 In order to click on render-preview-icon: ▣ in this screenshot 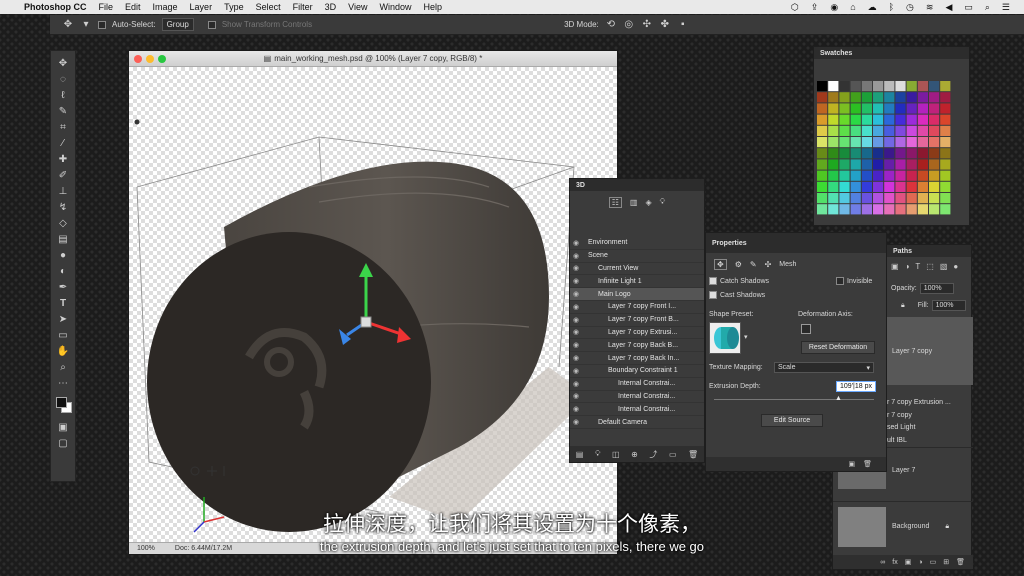, I will do `click(851, 464)`.